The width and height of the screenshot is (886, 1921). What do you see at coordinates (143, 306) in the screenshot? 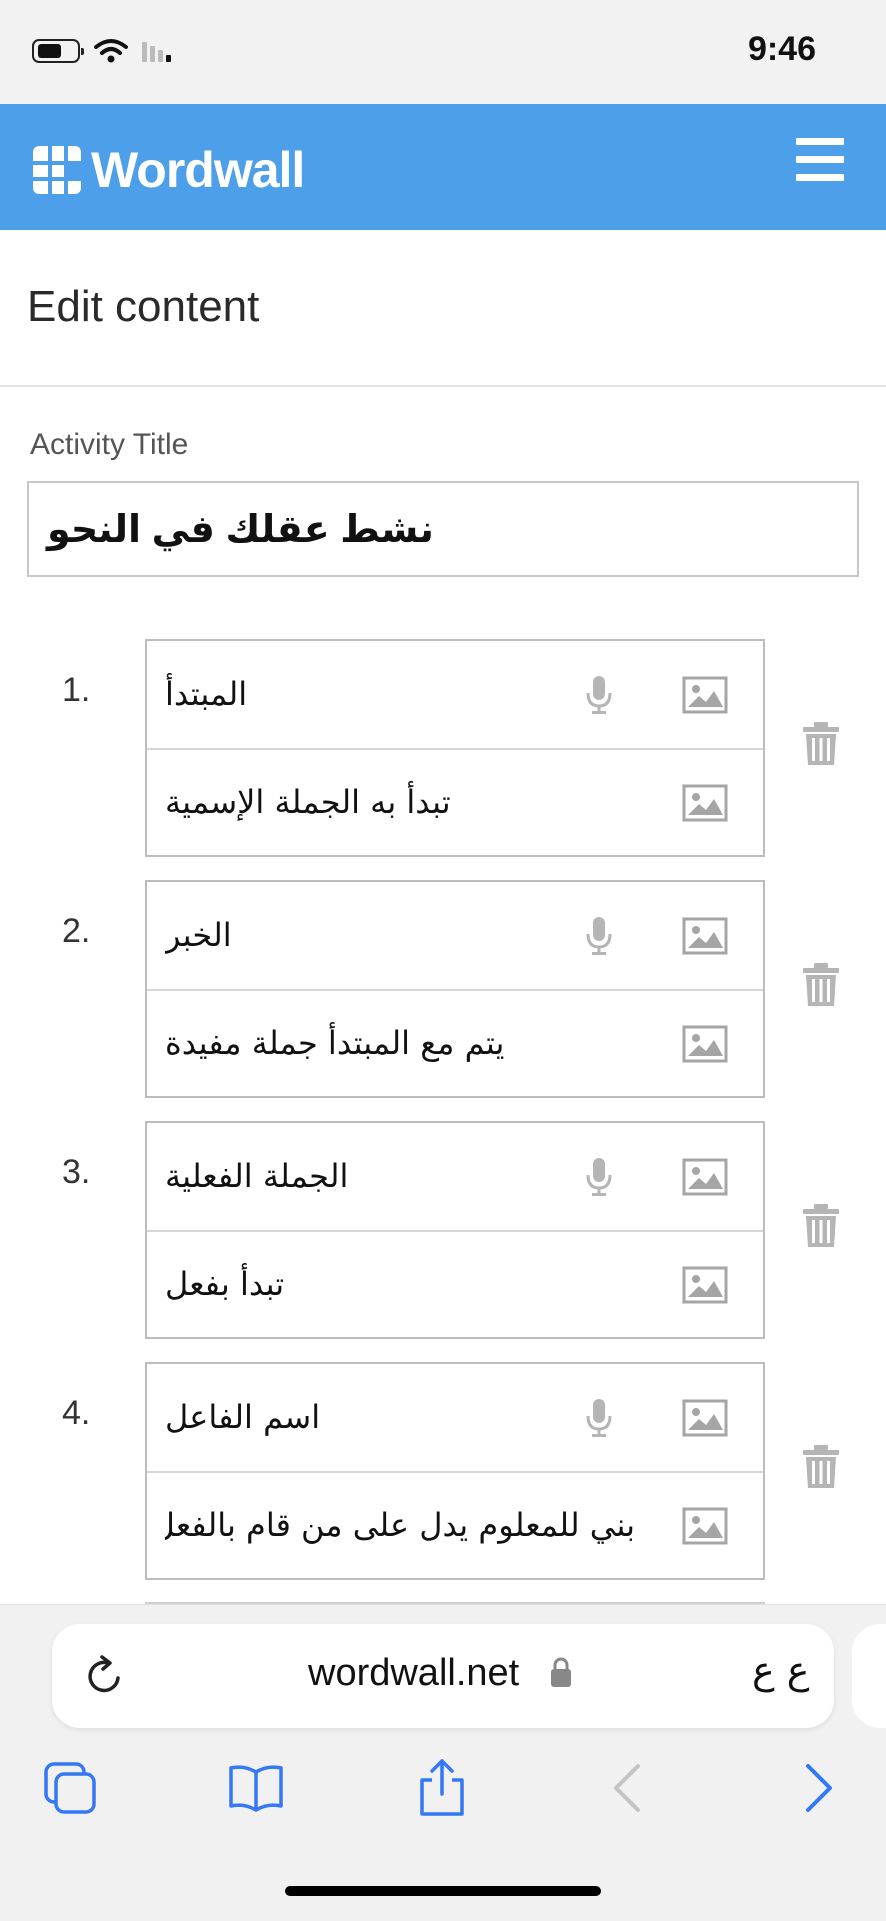
I see `page-title: Edit content` at bounding box center [143, 306].